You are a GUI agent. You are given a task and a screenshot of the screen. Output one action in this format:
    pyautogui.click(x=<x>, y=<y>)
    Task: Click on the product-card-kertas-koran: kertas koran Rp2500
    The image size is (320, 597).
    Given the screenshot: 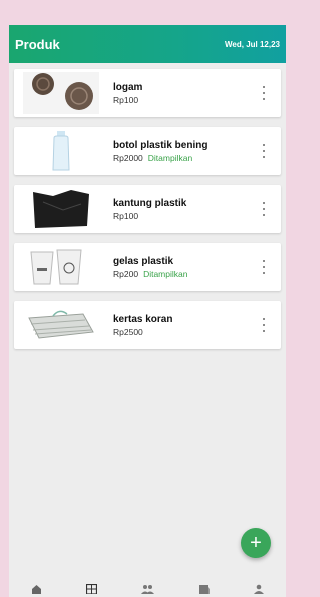 What is the action you would take?
    pyautogui.click(x=147, y=325)
    